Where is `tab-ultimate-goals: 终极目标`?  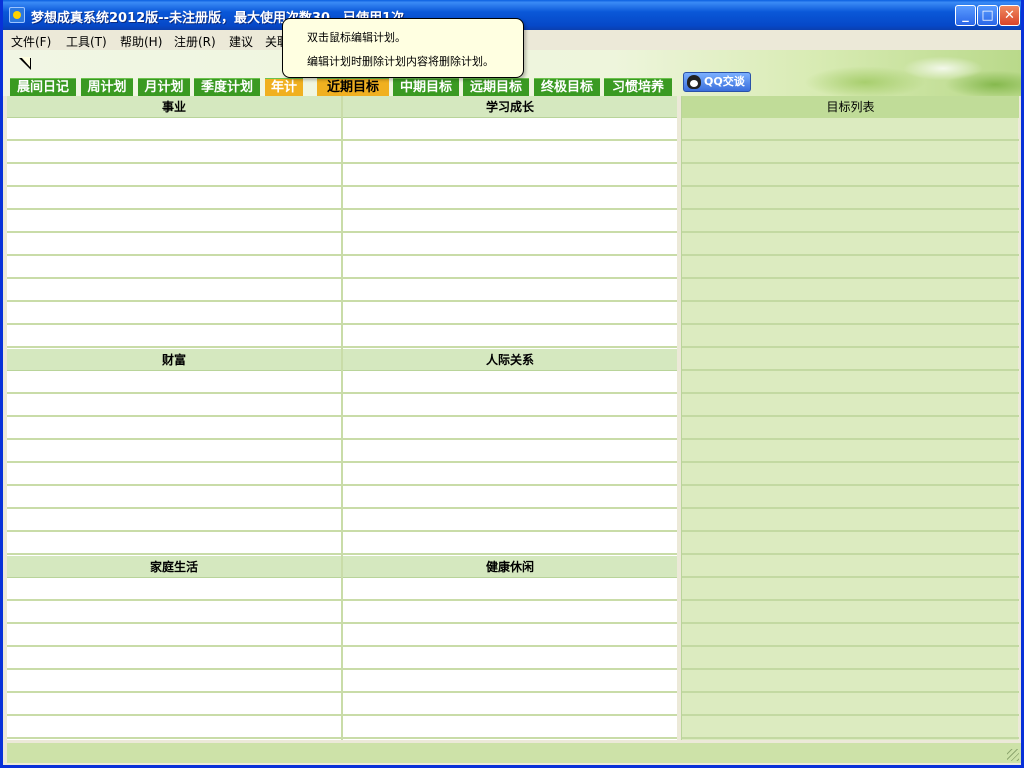
tab-ultimate-goals: 终极目标 is located at coordinates (567, 87).